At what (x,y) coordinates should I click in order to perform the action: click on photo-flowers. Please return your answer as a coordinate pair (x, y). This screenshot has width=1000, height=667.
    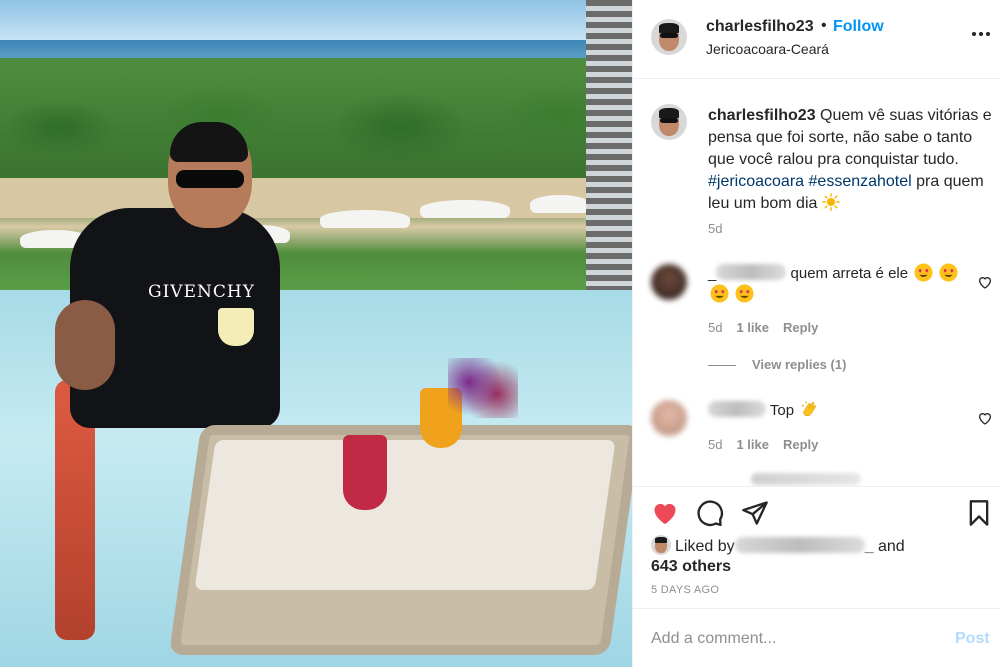
    Looking at the image, I should click on (483, 388).